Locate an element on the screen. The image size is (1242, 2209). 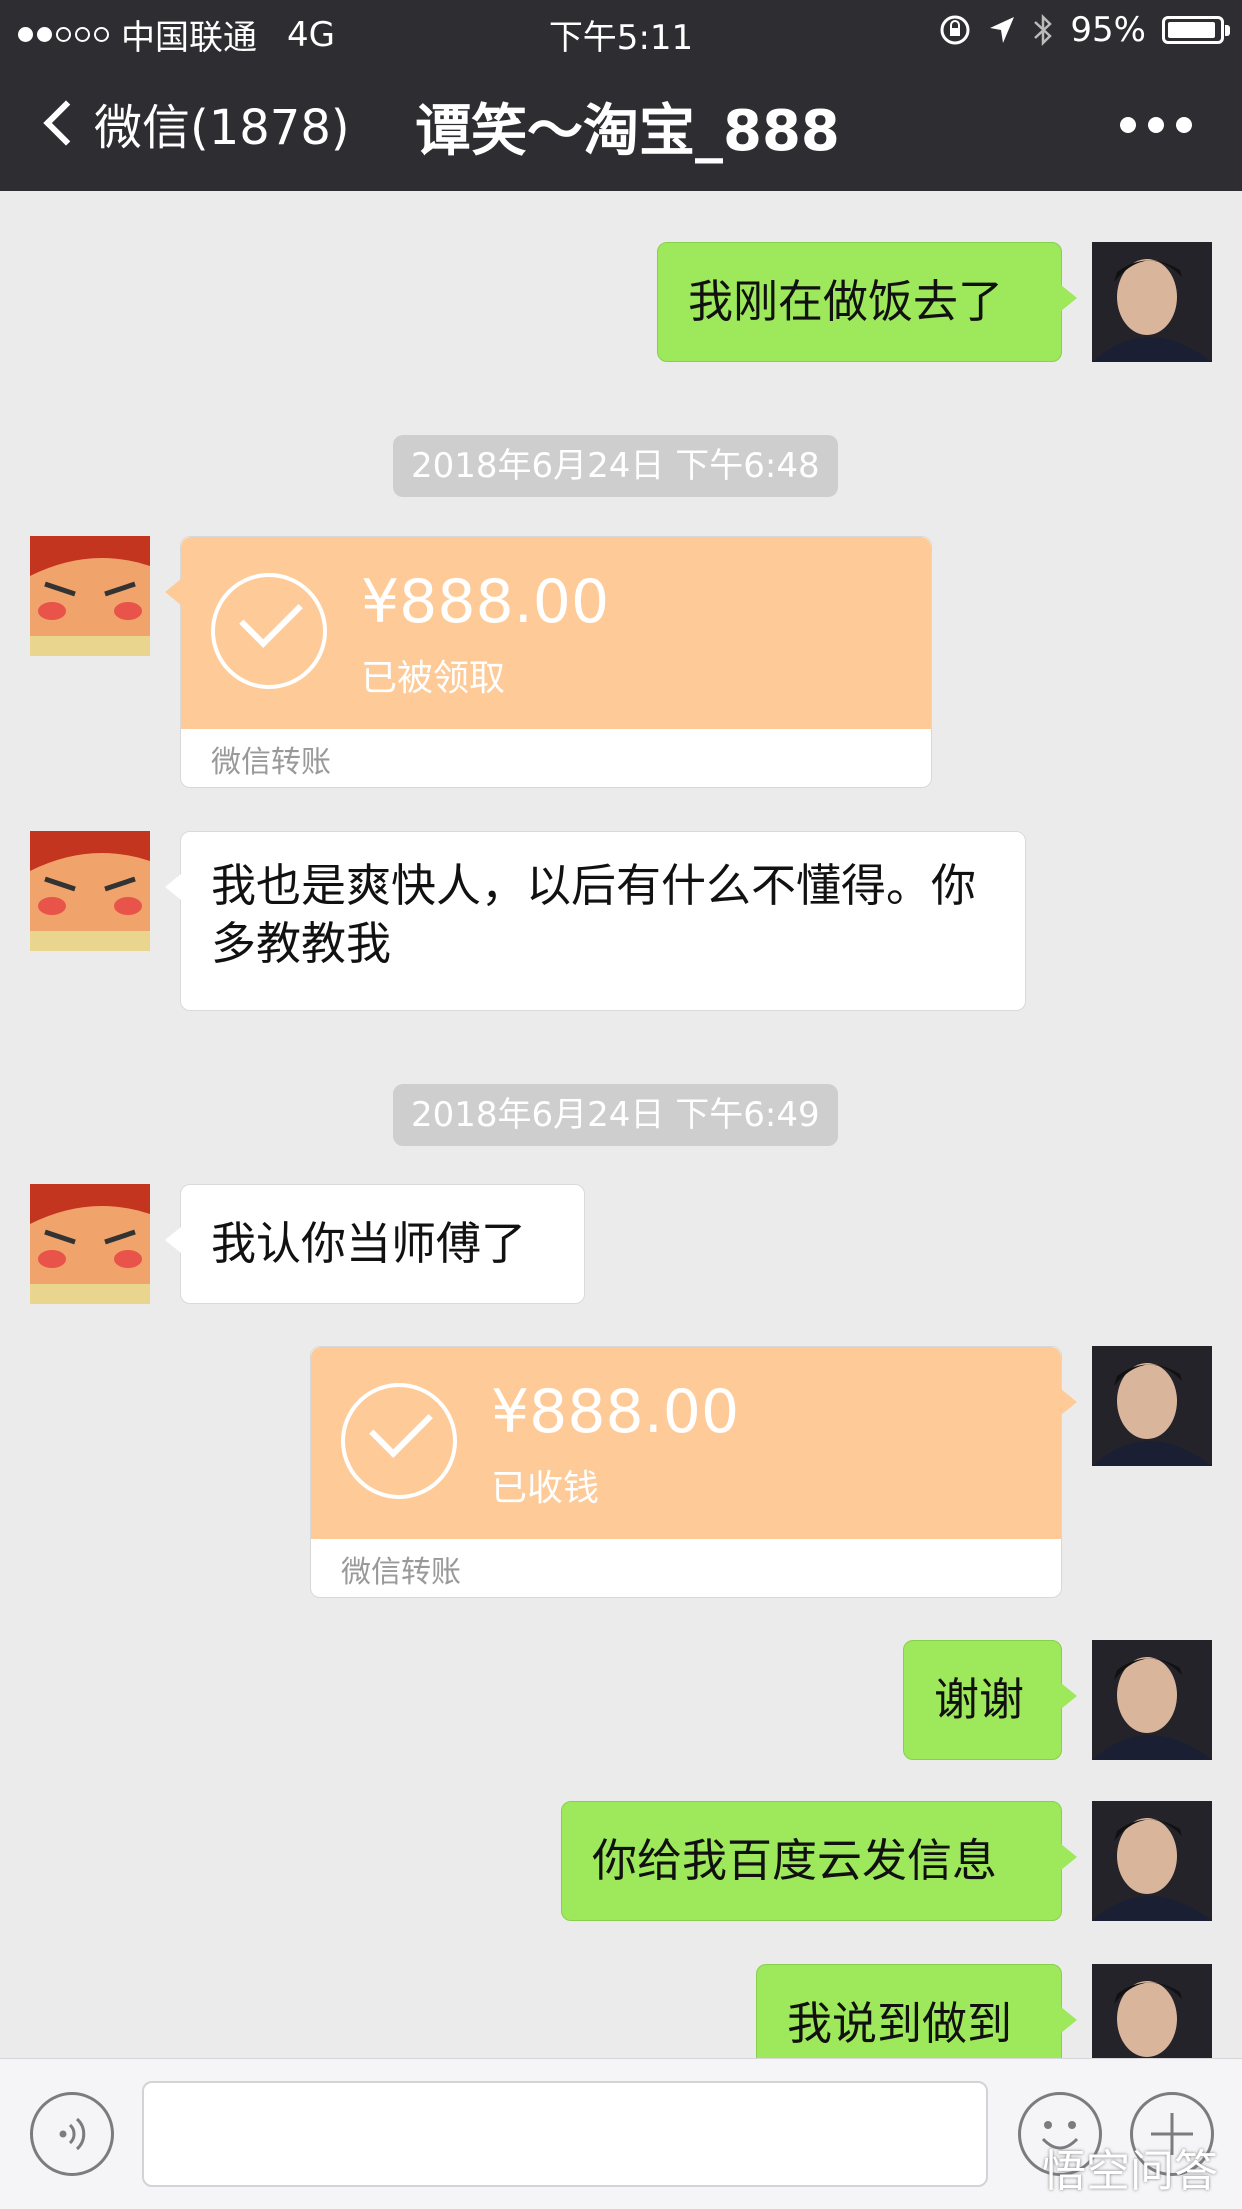
message-bubble: 我说到做到 is located at coordinates (916, 2011).